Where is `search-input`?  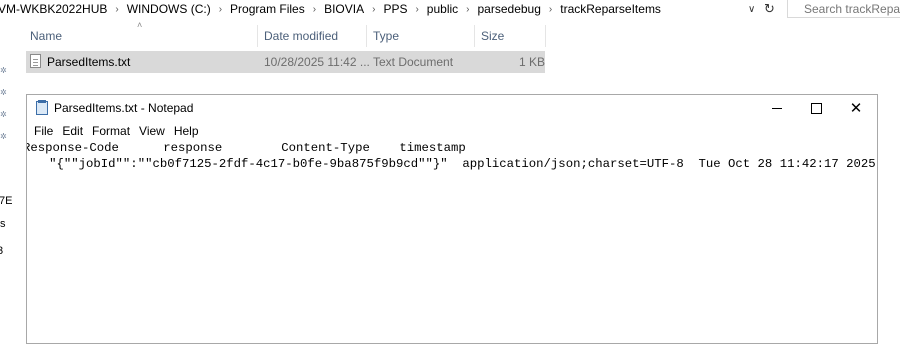
search-input is located at coordinates (852, 8).